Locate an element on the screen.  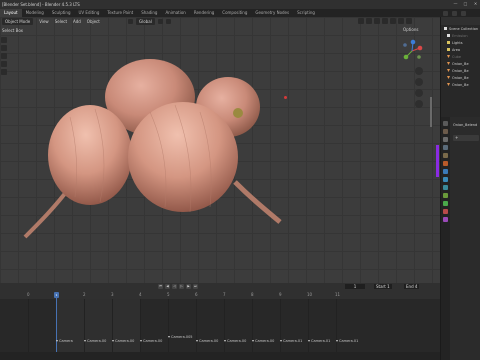
physics-tab-icon is located at coordinates (445, 187).